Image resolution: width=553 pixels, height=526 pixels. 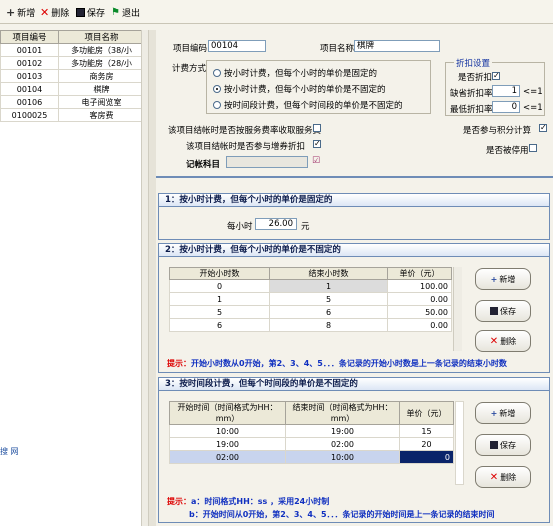 What do you see at coordinates (533, 108) in the screenshot?
I see `min-rate-unit: <=1` at bounding box center [533, 108].